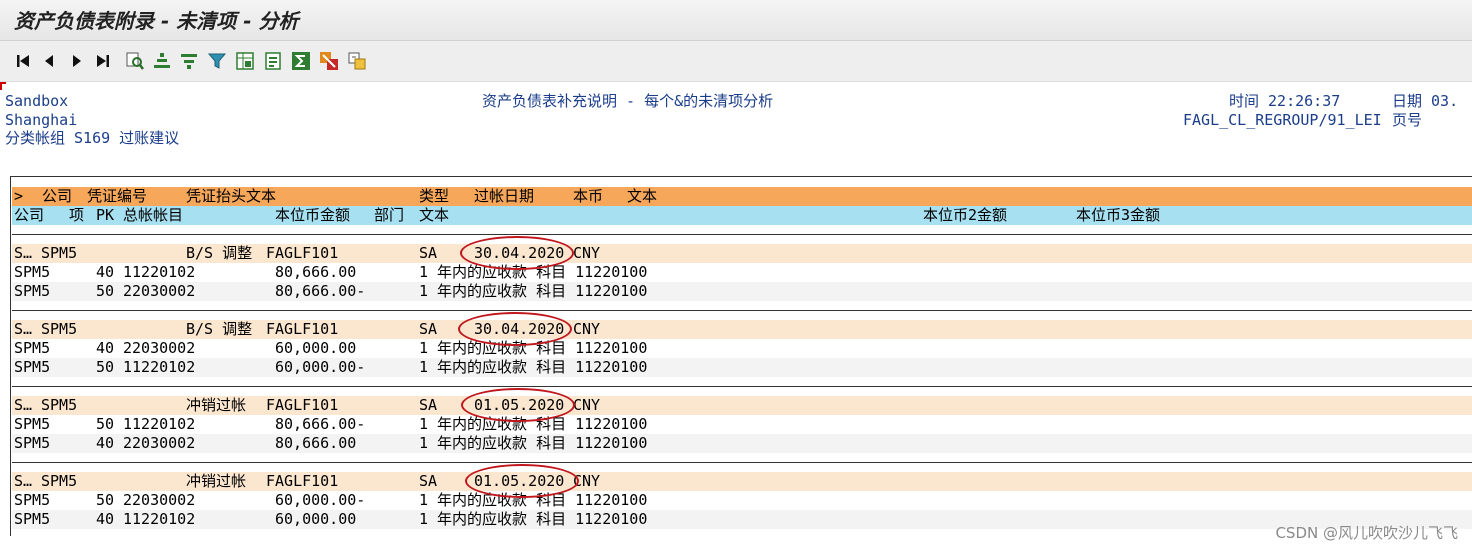 The height and width of the screenshot is (551, 1472). I want to click on sum-icon, so click(301, 61).